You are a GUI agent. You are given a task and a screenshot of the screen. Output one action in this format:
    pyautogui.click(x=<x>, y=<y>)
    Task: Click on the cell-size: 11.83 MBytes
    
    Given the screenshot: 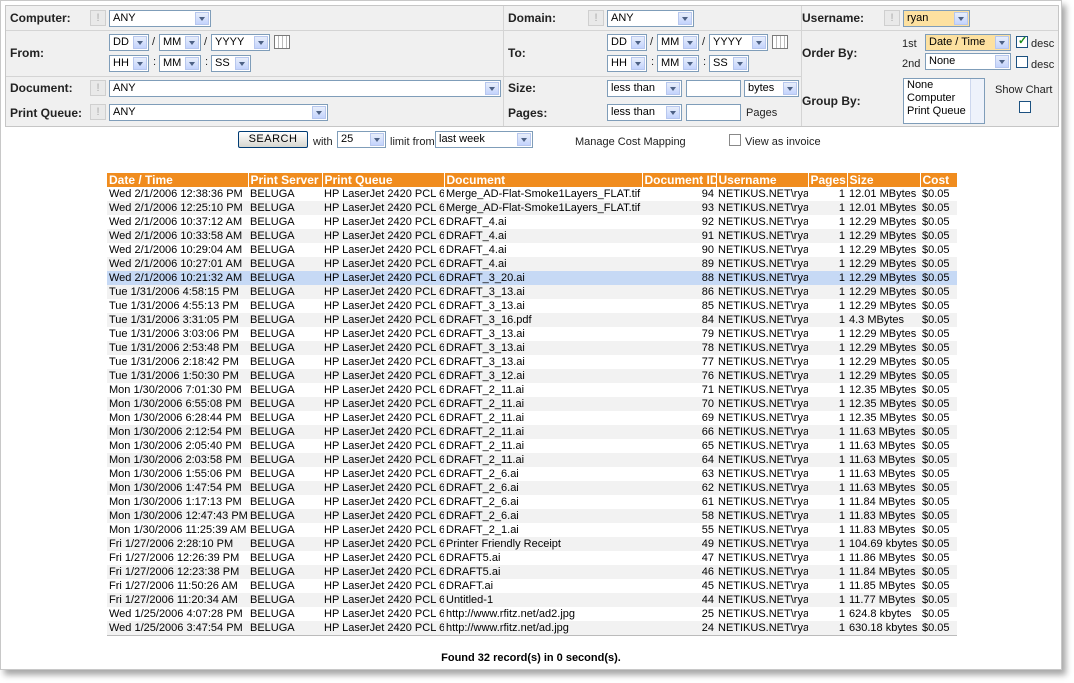 What is the action you would take?
    pyautogui.click(x=882, y=530)
    